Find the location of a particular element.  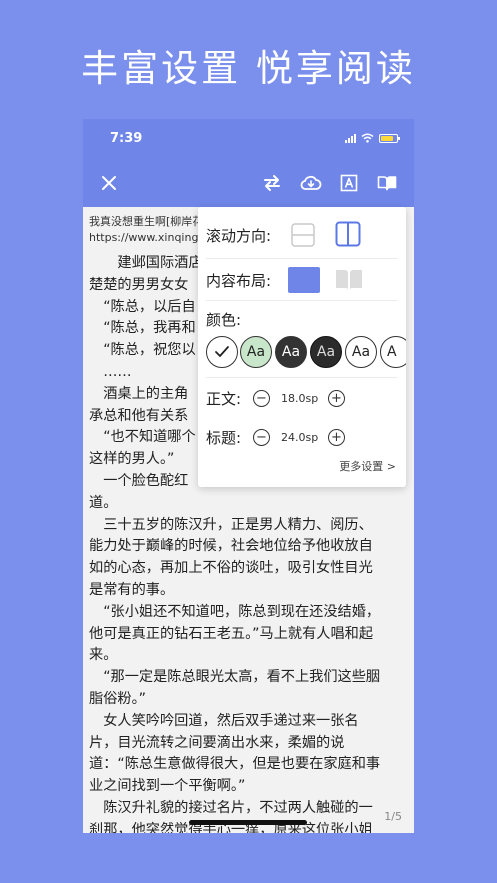

book-icon is located at coordinates (387, 183).